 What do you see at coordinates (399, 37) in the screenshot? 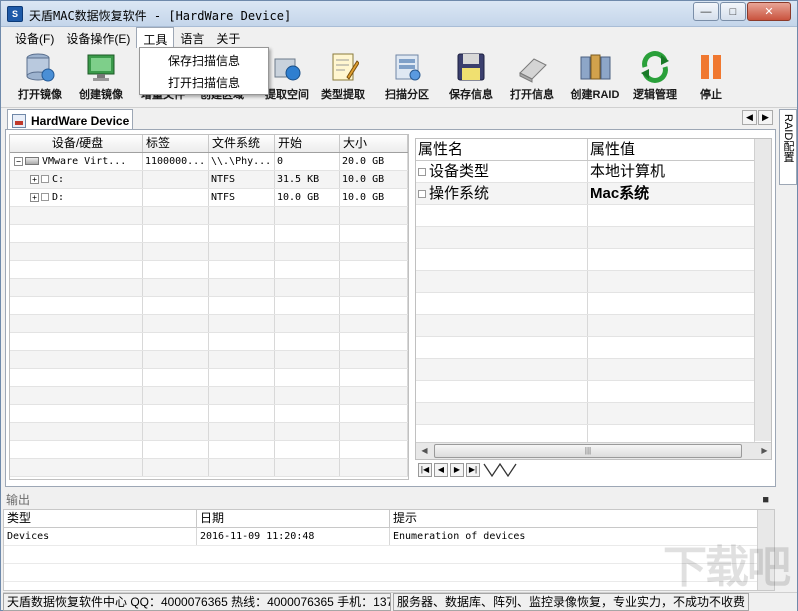
I see `menu-bar: 设备(F) 设备操作(E) 工具 语言 关于` at bounding box center [399, 37].